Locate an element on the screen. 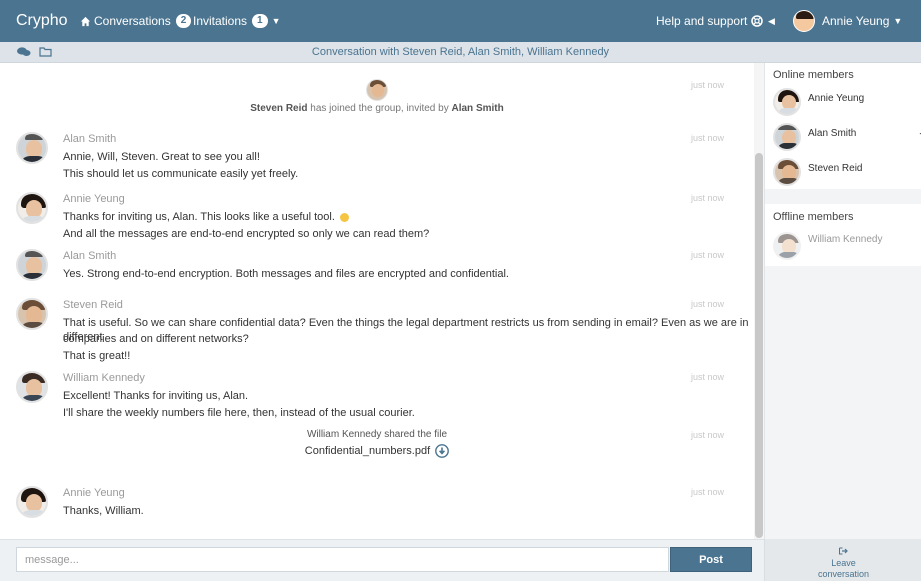 The image size is (921, 581). online-members-title: Online members is located at coordinates (813, 75).